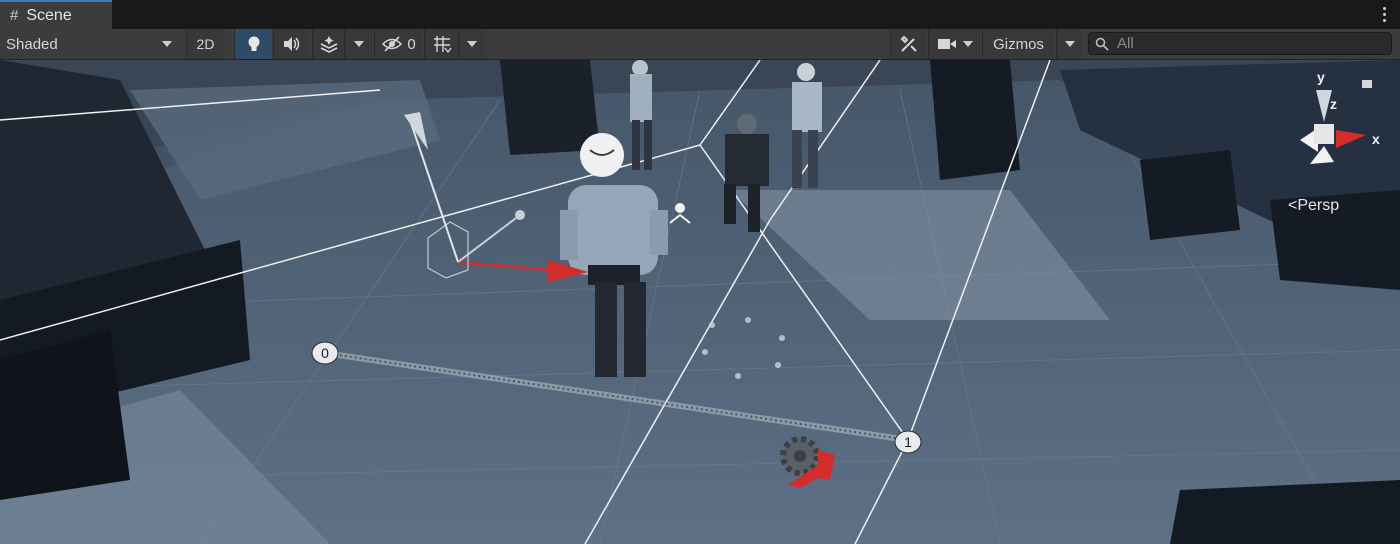 This screenshot has height=544, width=1400. I want to click on projection-toggle: <Persp, so click(1313, 206).